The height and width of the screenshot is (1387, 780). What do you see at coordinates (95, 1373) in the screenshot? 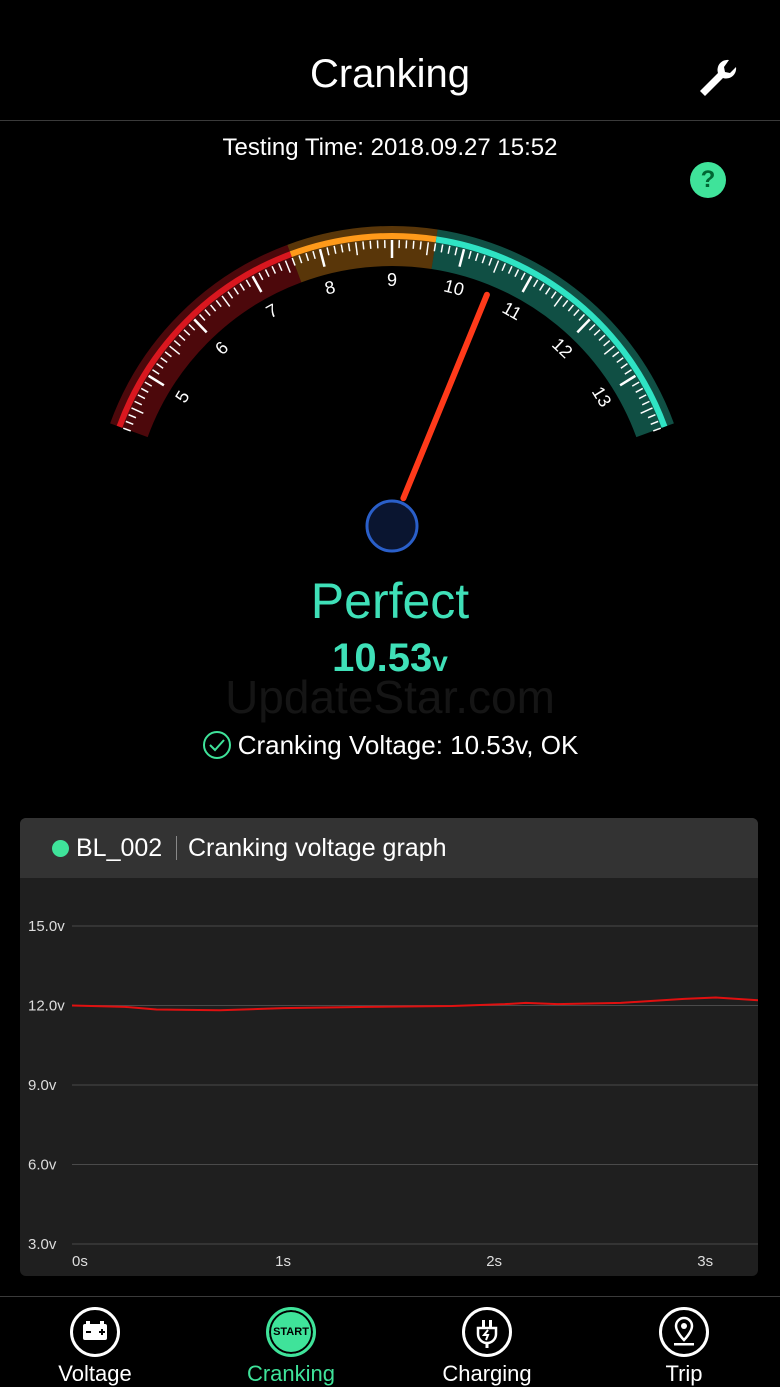
I see `tab-label: Voltage` at bounding box center [95, 1373].